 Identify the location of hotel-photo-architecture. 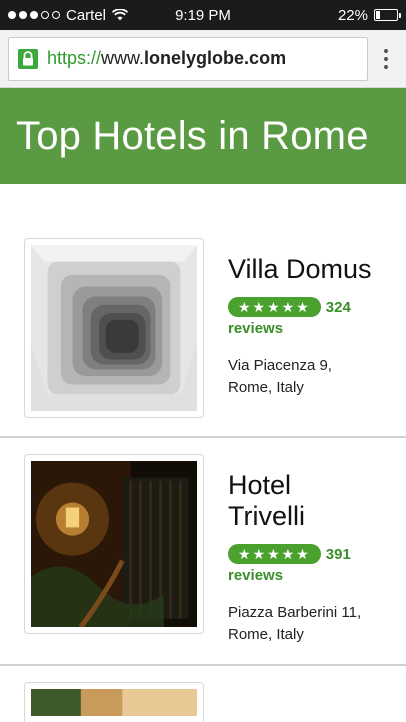
(114, 328).